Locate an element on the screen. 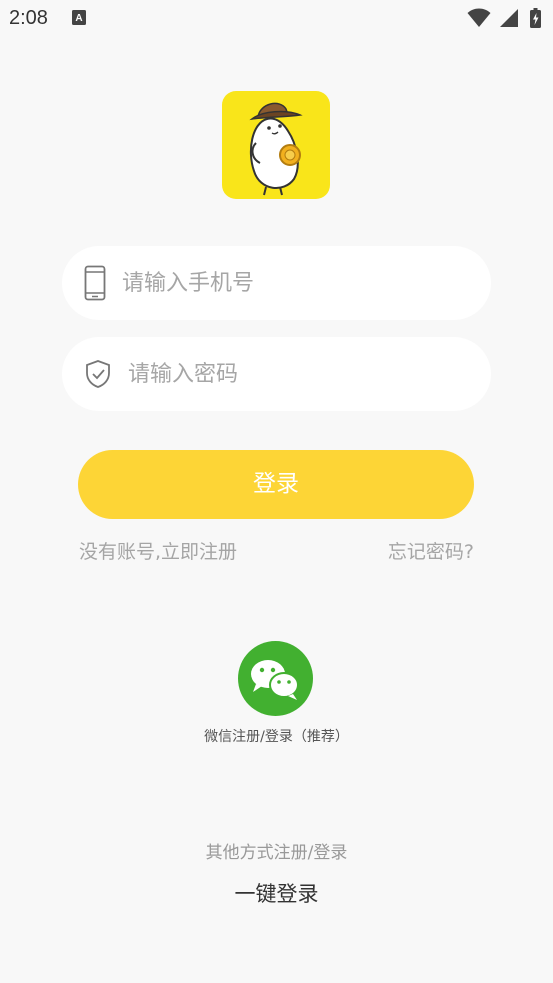 This screenshot has width=553, height=983. password-input is located at coordinates (278, 374).